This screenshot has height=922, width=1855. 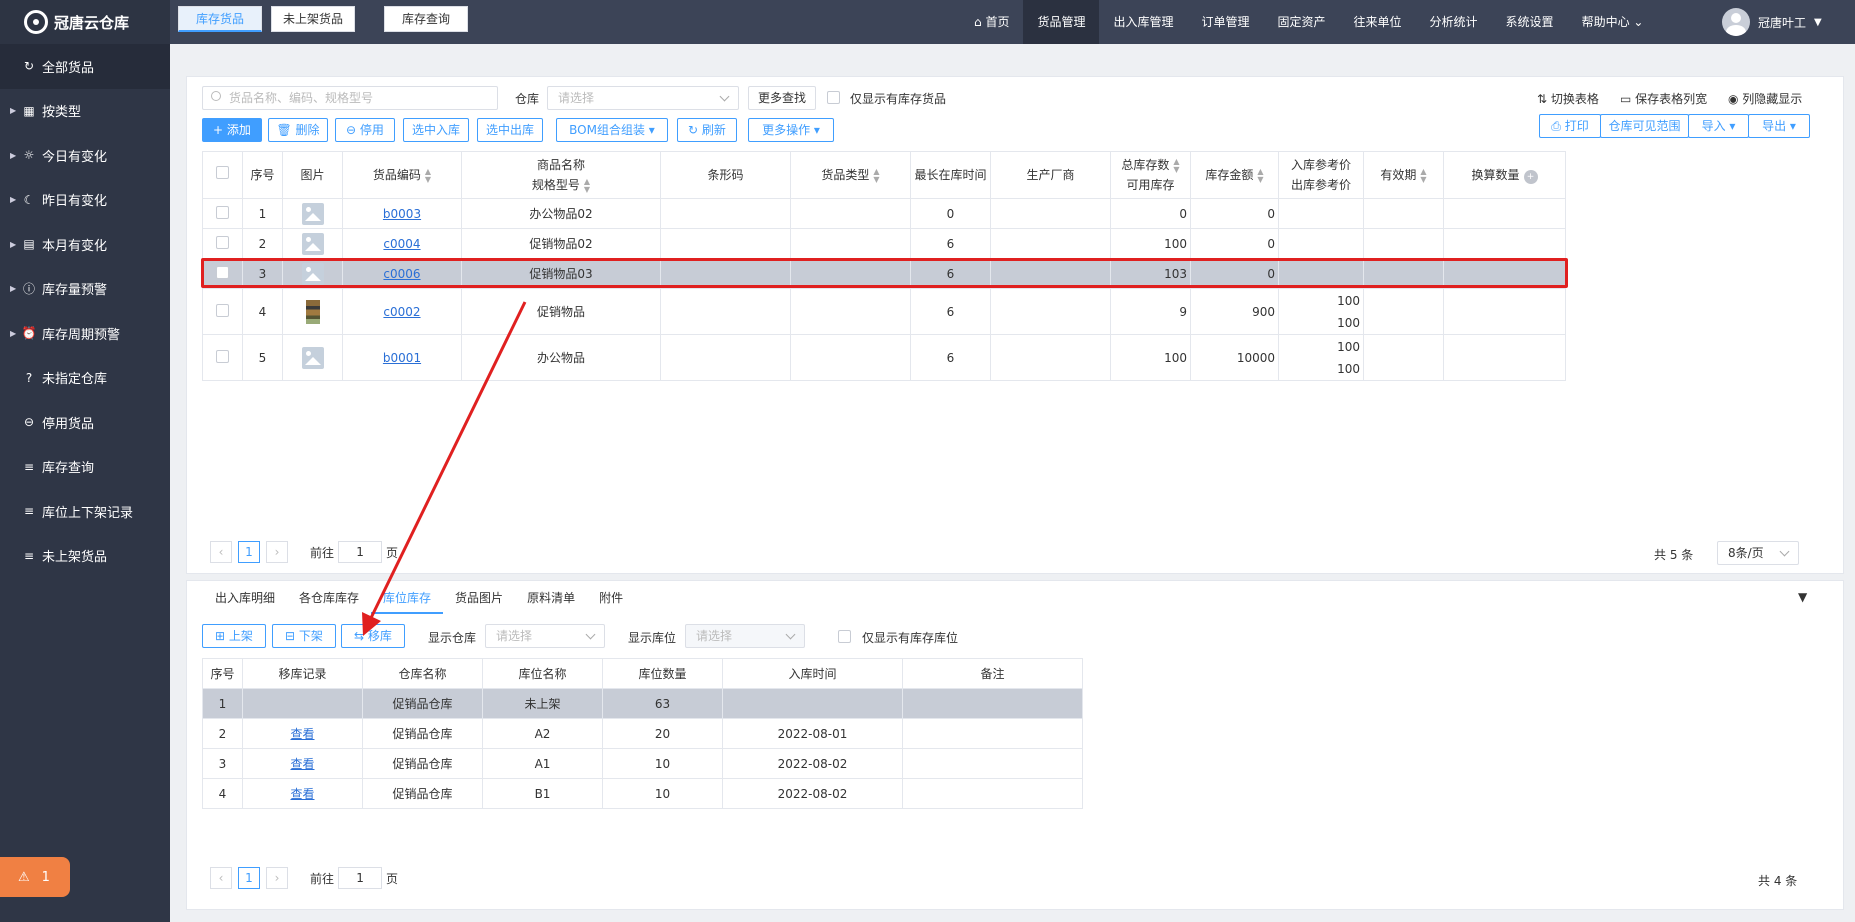 I want to click on refresh-button: ↻ 刷新, so click(x=707, y=130).